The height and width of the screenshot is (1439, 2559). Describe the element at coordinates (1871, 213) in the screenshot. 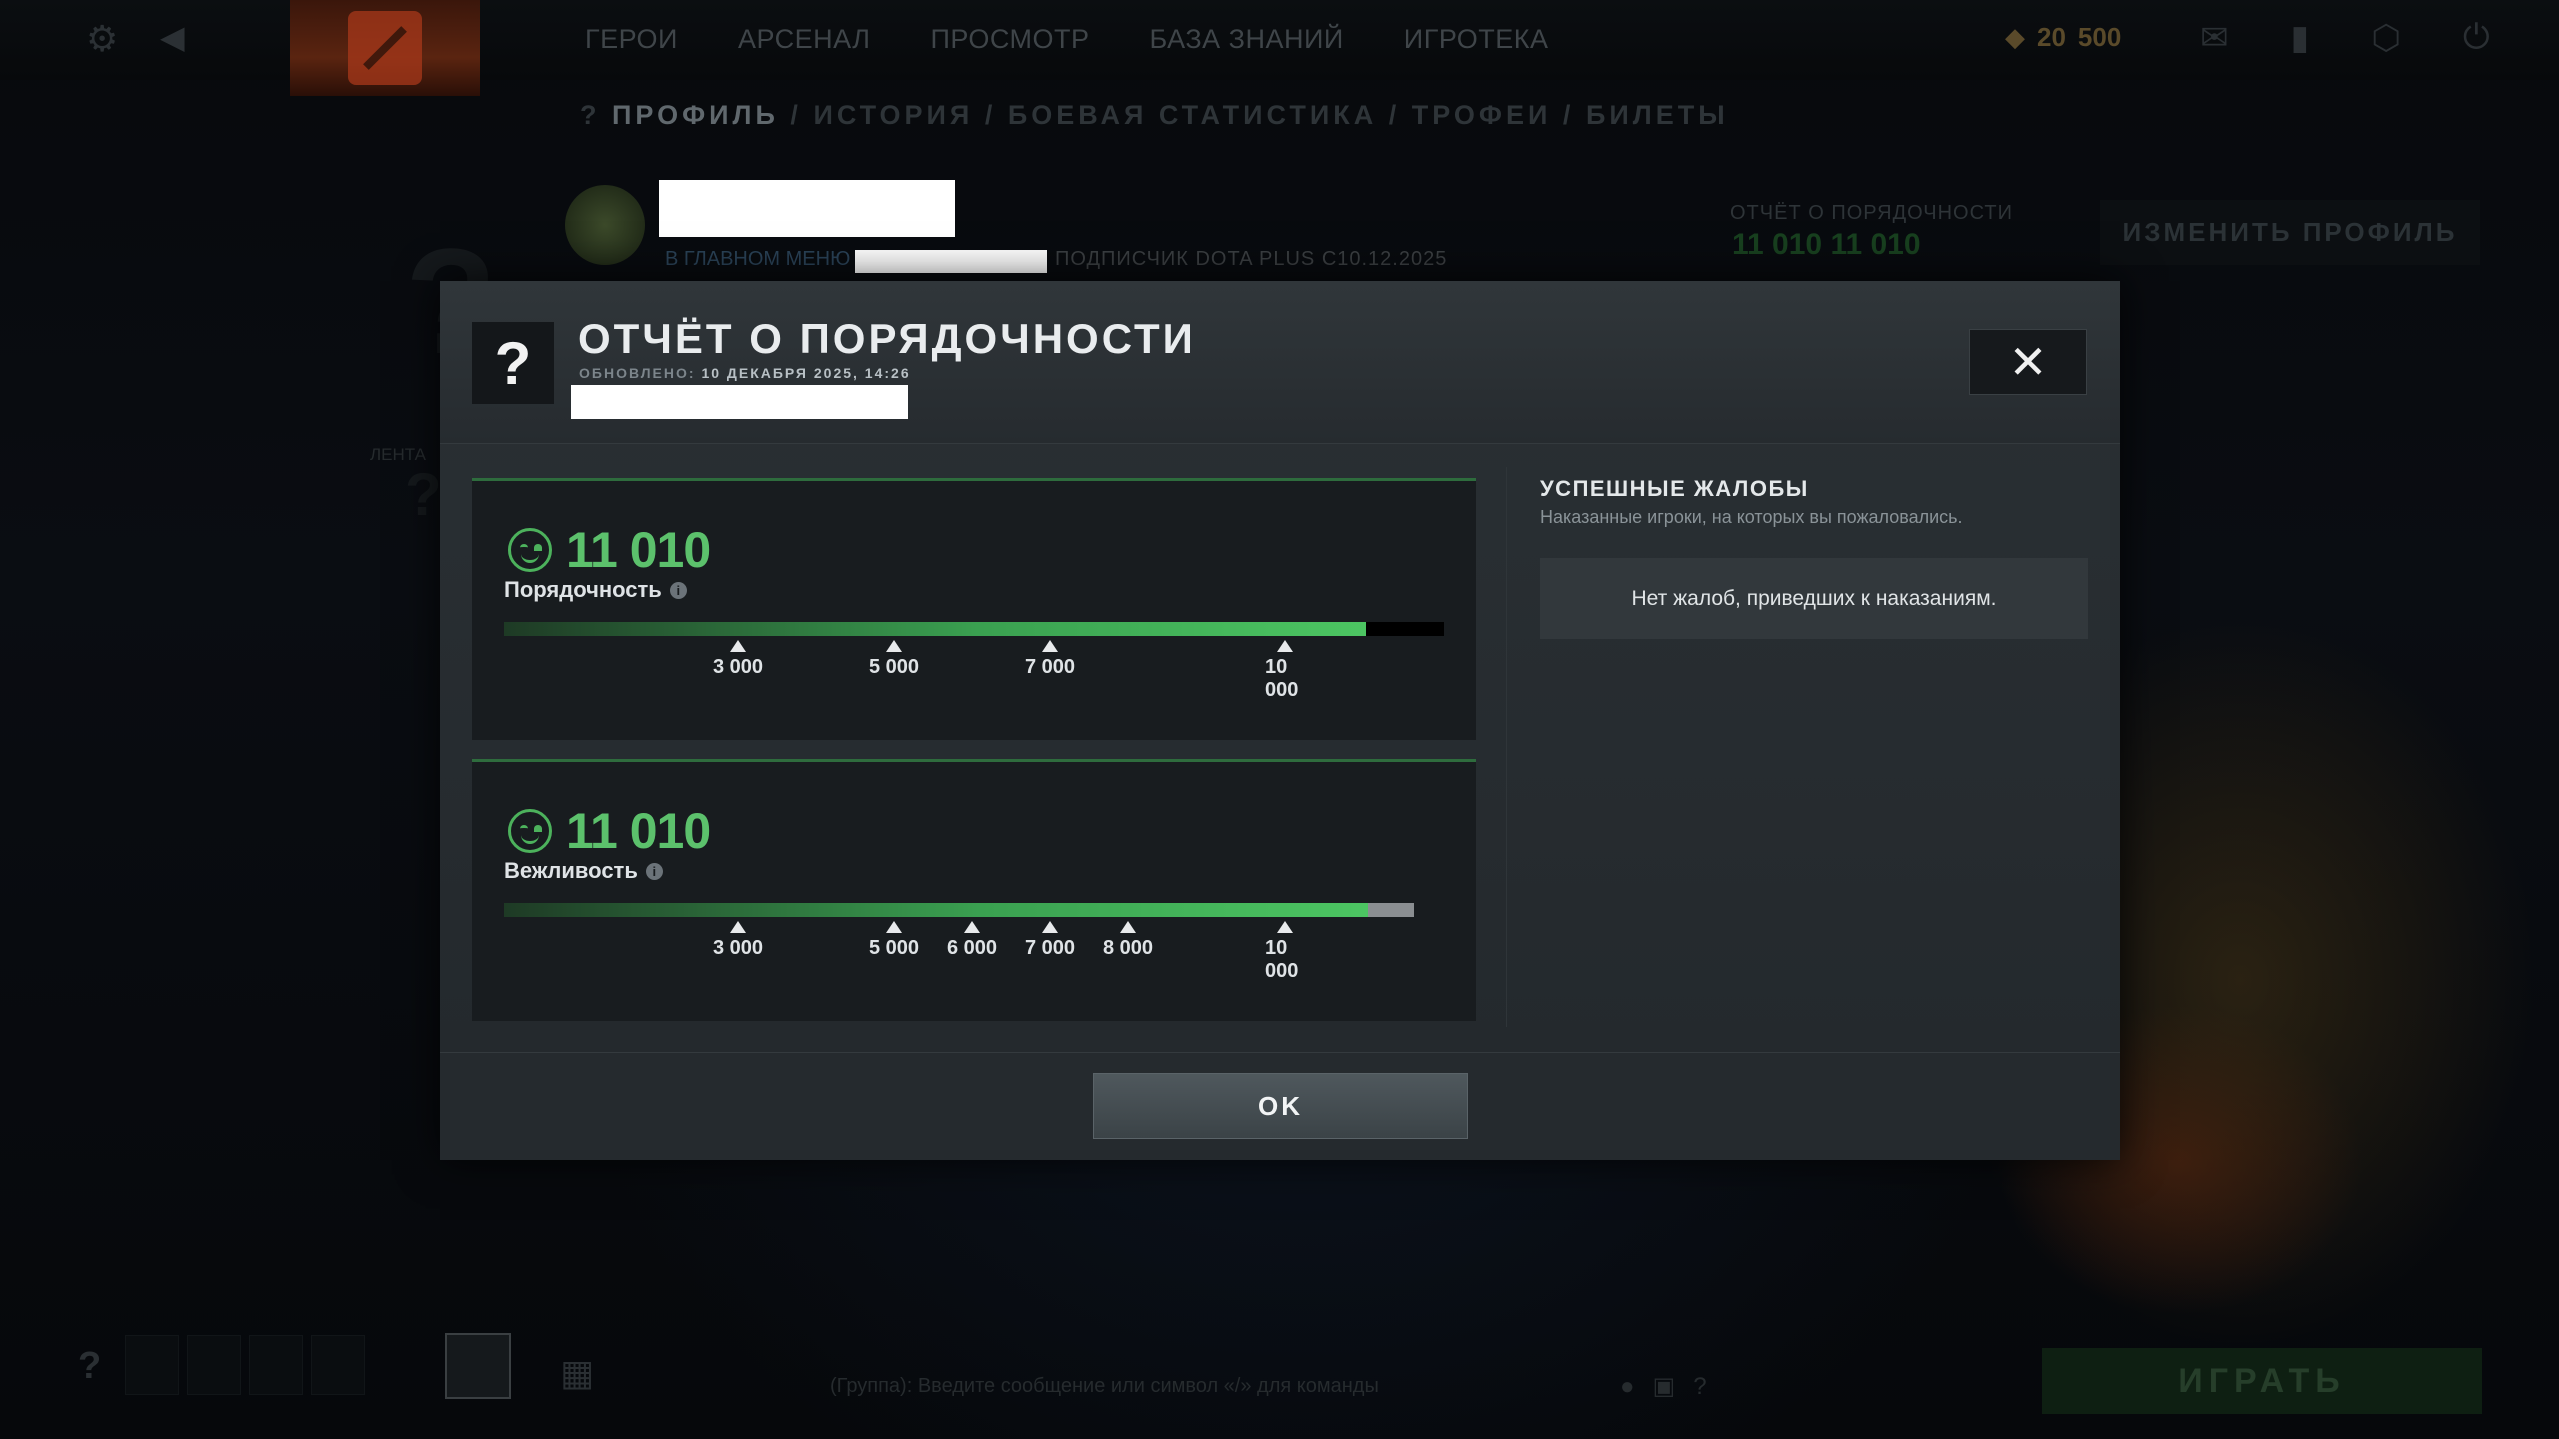

I see `conduct-summary-label: ОТЧЁТ О ПОРЯДОЧНОСТИ` at that location.